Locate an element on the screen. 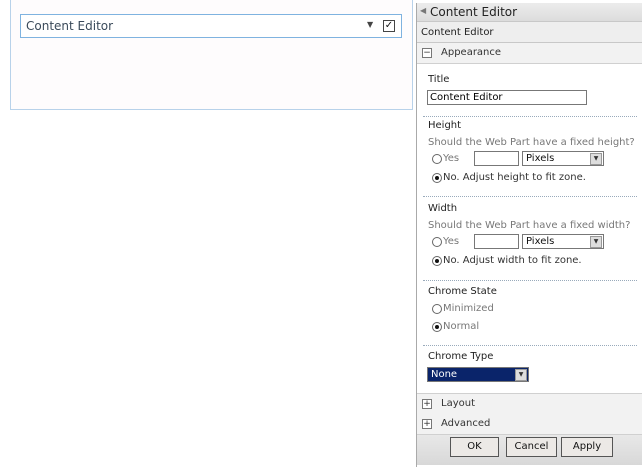 The image size is (642, 467). tool-pane-title: Content Editor is located at coordinates (474, 12).